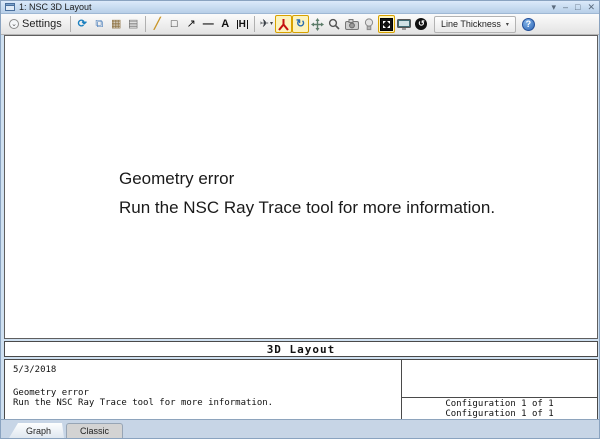  I want to click on quadrant-icon, so click(386, 24).